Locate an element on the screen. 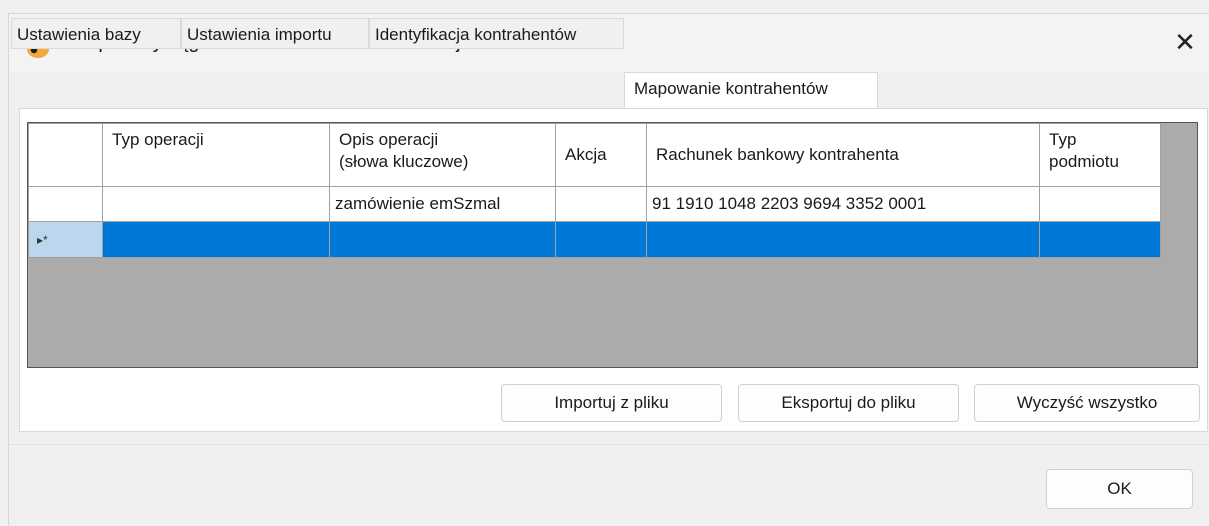 The width and height of the screenshot is (1209, 526). cell-typ-operacji is located at coordinates (216, 204).